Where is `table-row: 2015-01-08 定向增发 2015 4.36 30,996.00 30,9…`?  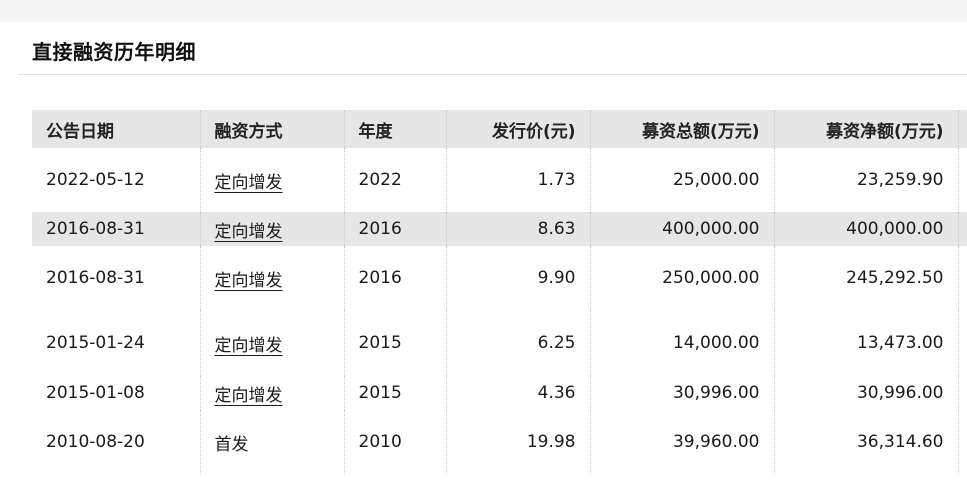
table-row: 2015-01-08 定向增发 2015 4.36 30,996.00 30,9… is located at coordinates (499, 393).